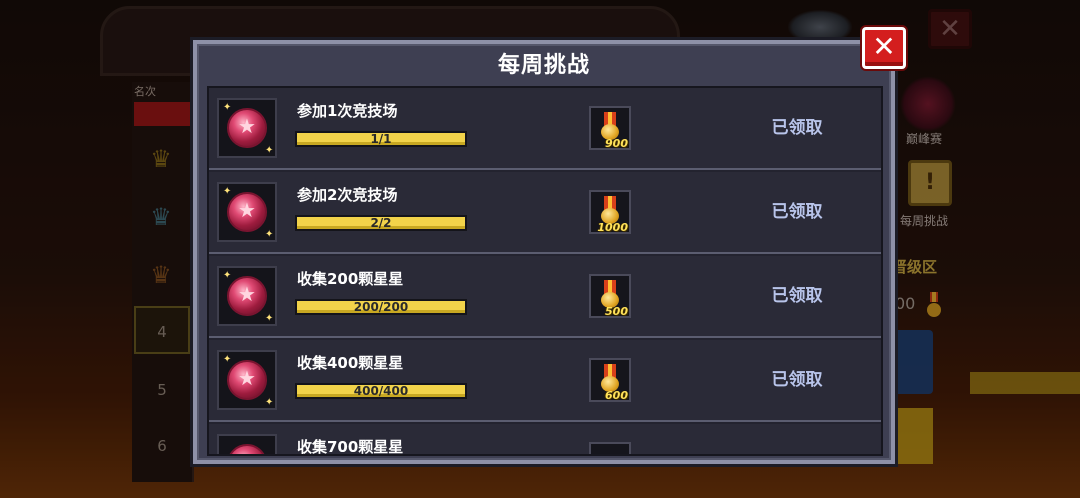 This screenshot has height=498, width=1080. What do you see at coordinates (545, 129) in the screenshot?
I see `challenge-row: ★ ✦ ✦ 参加1次竞技场 1/1 900 已领取` at bounding box center [545, 129].